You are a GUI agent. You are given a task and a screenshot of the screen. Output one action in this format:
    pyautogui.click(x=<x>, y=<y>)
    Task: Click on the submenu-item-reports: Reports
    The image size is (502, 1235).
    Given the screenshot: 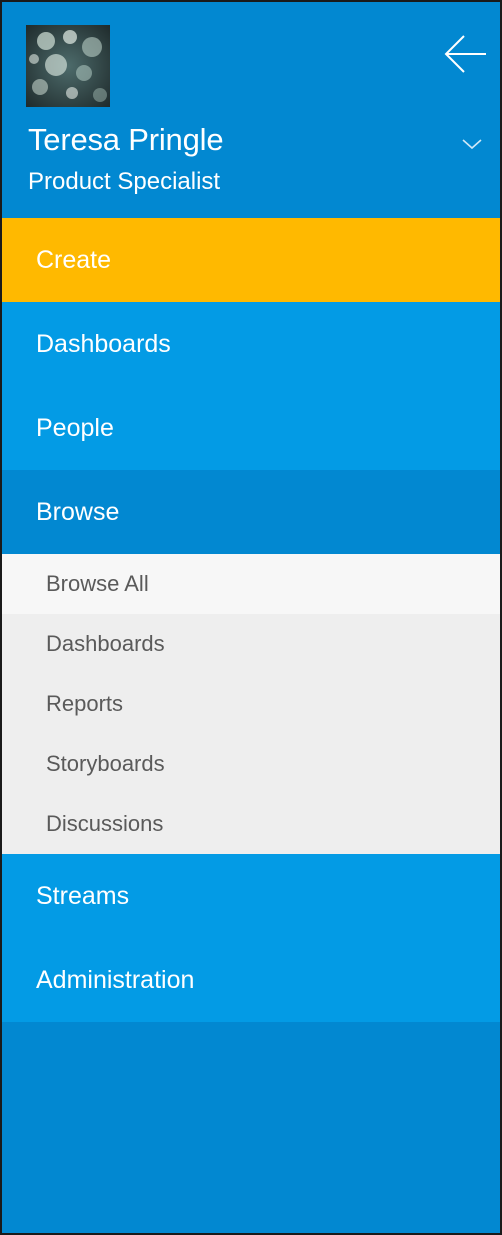 What is the action you would take?
    pyautogui.click(x=251, y=704)
    